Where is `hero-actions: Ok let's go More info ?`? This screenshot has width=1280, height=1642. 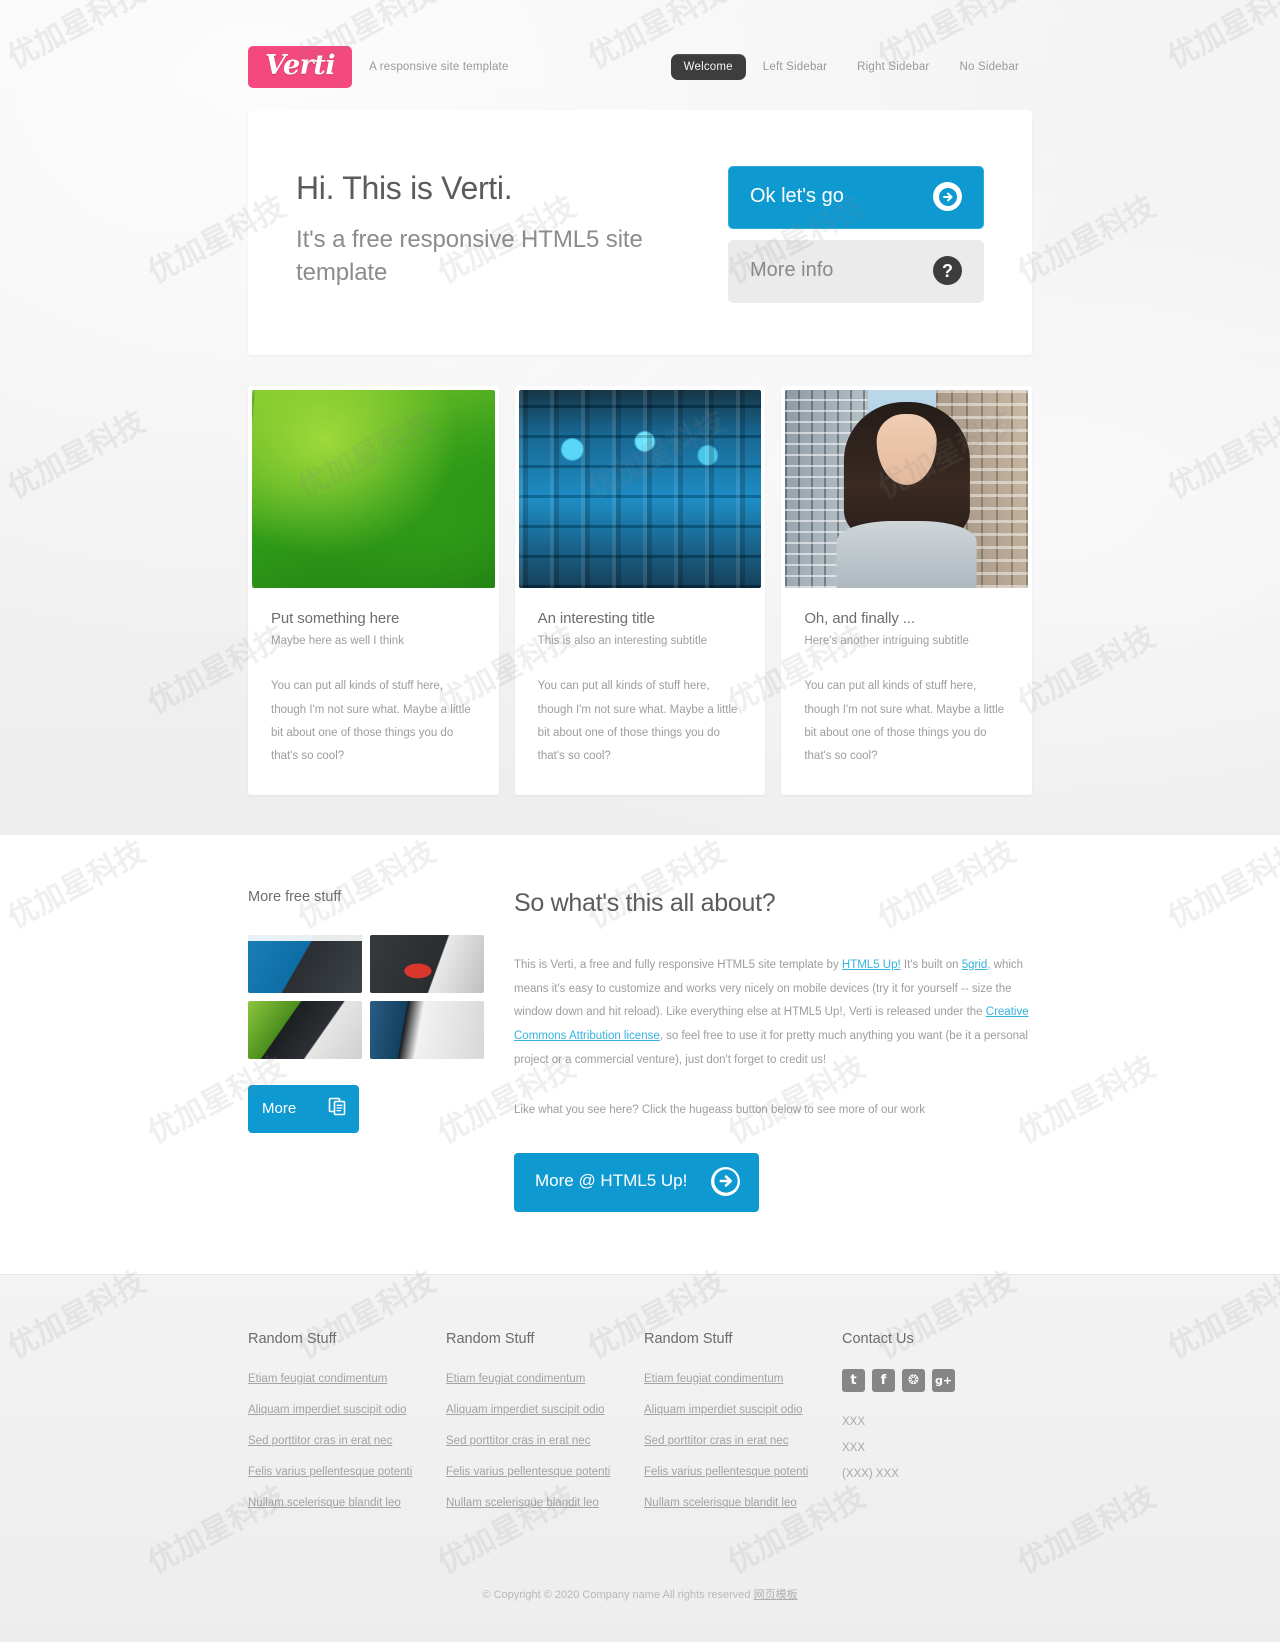
hero-actions: Ok let's go More info ? is located at coordinates (856, 233).